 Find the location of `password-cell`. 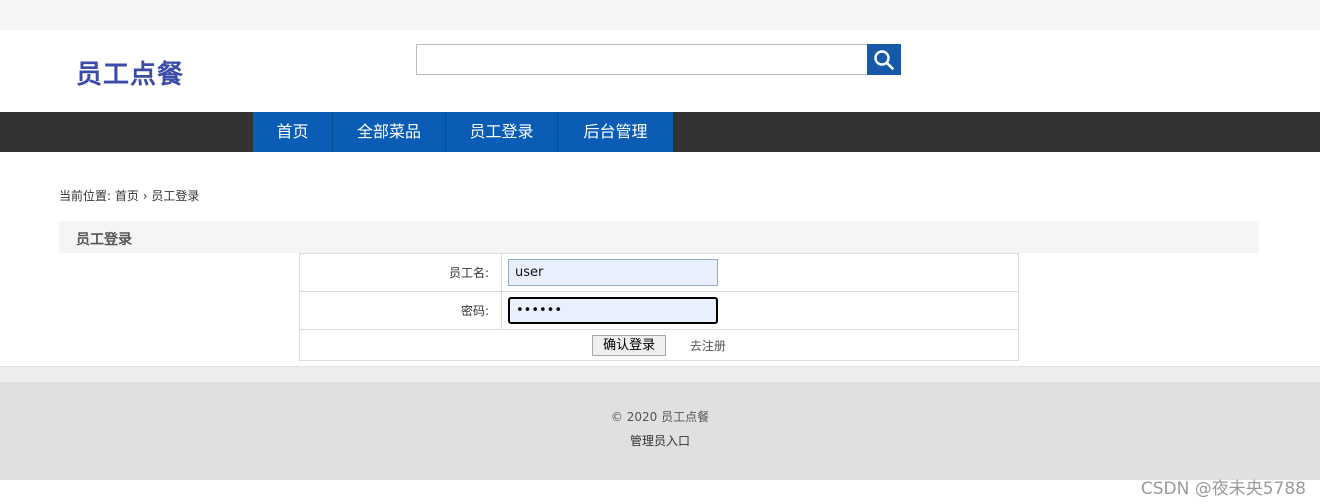

password-cell is located at coordinates (760, 310).